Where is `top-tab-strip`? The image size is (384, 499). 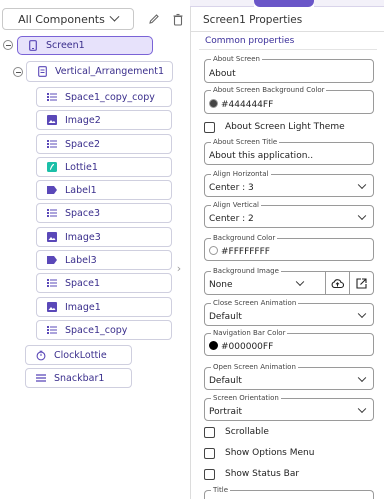
top-tab-strip is located at coordinates (287, 3).